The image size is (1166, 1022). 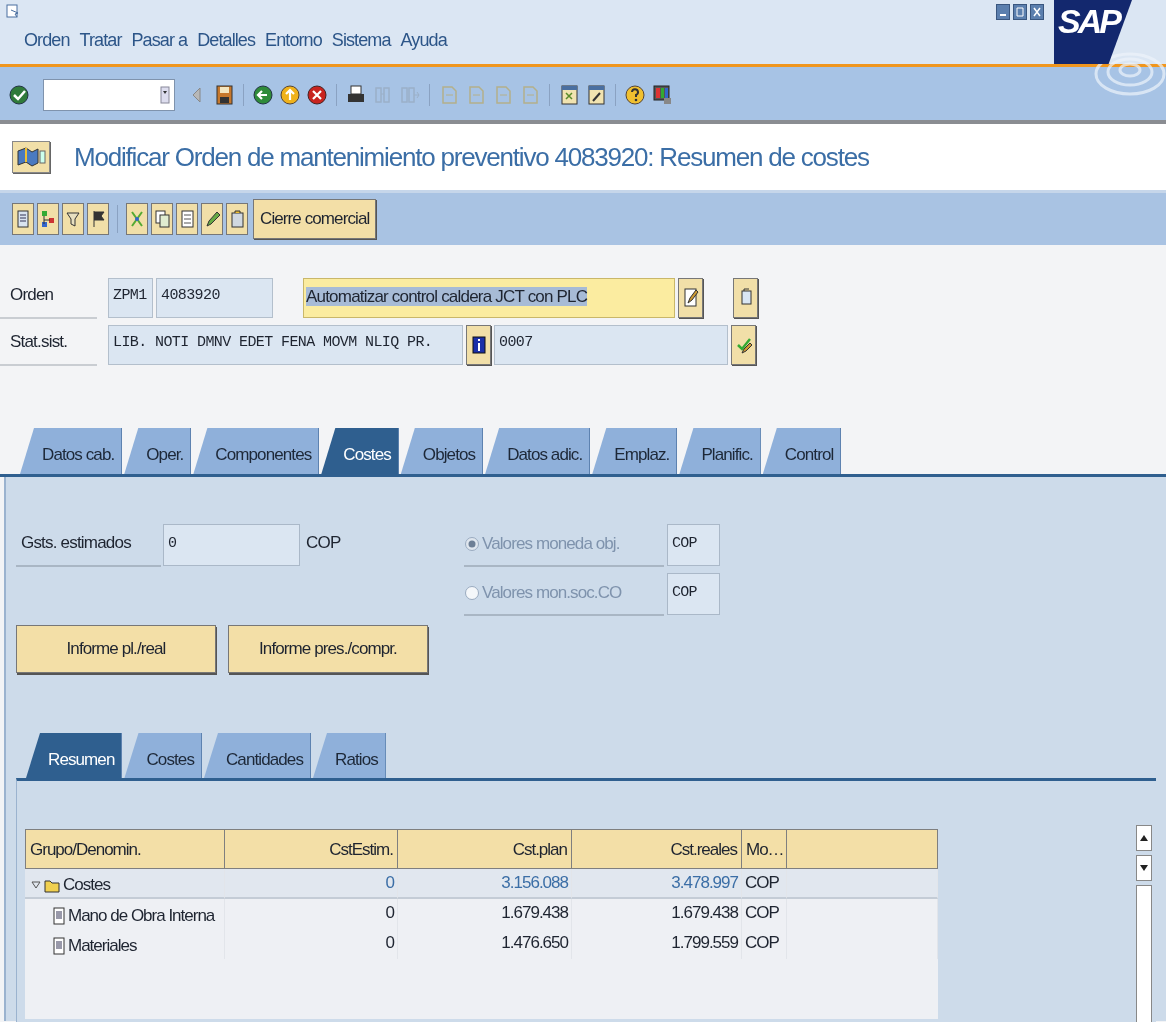 I want to click on table-cell: 3.156.088, so click(x=485, y=884).